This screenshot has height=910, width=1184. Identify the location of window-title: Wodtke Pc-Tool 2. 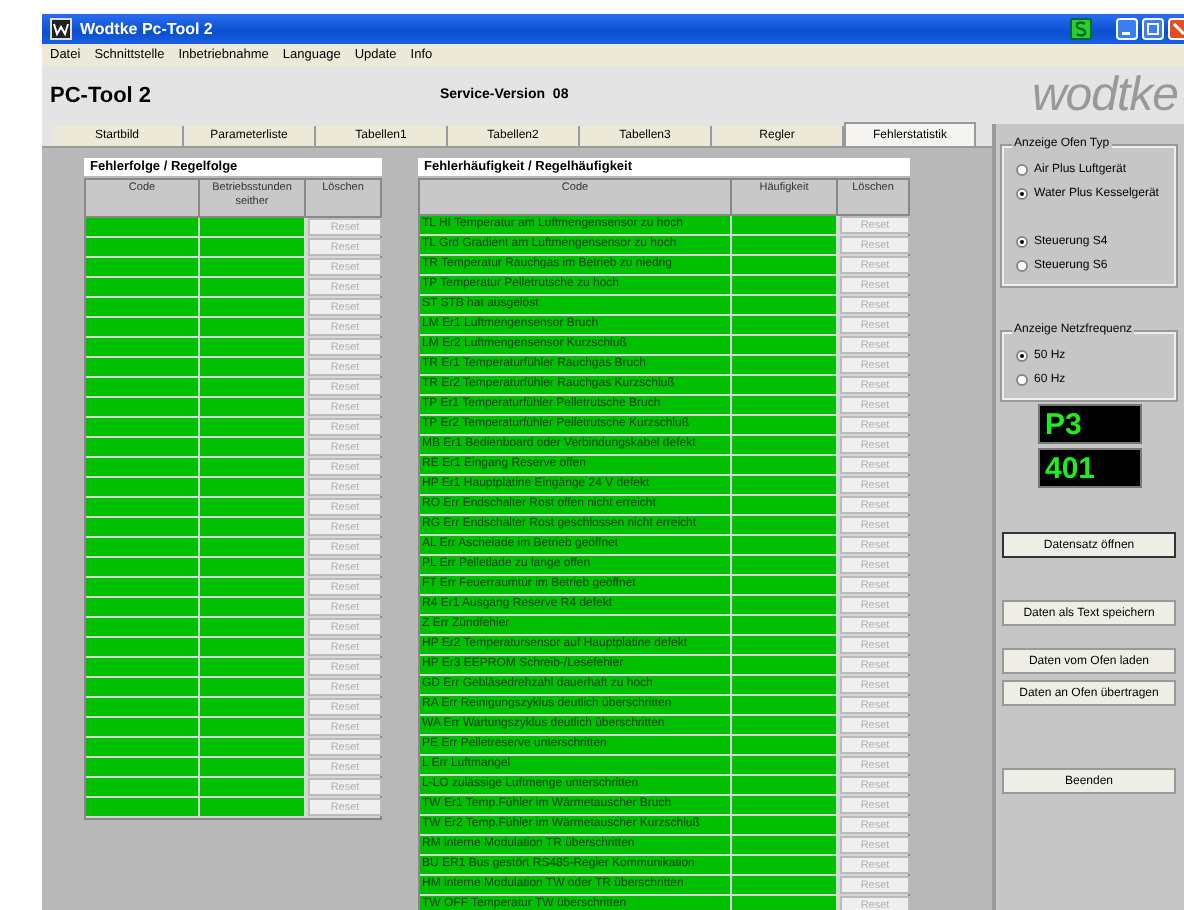
(147, 29).